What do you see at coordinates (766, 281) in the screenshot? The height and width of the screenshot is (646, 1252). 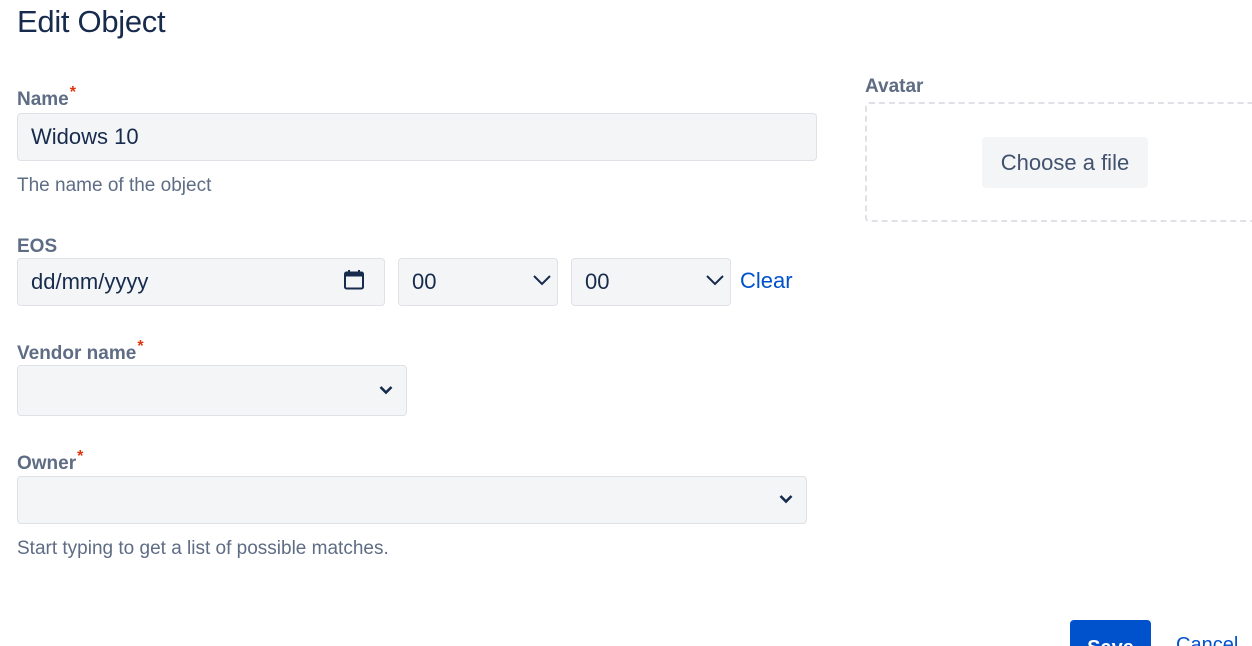 I see `eos-clear-link: Clear` at bounding box center [766, 281].